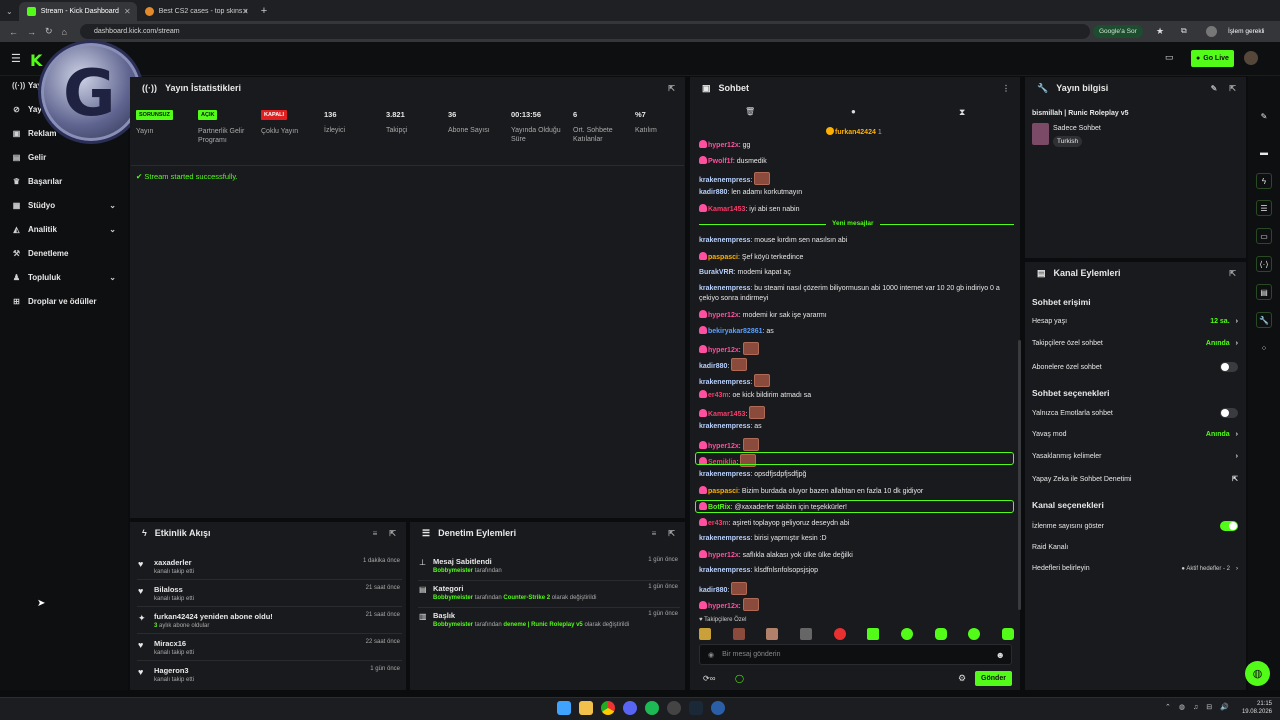  What do you see at coordinates (36, 60) in the screenshot?
I see `kick-logo-icon: K` at bounding box center [36, 60].